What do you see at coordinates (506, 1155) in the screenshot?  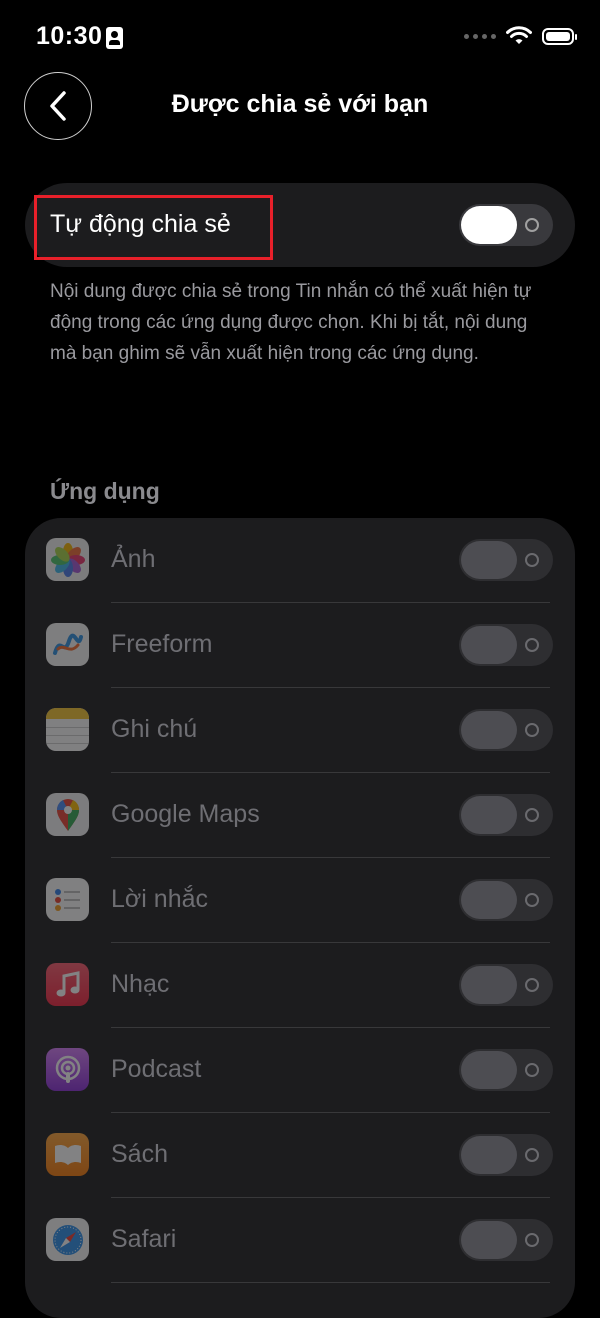 I see `books-toggle` at bounding box center [506, 1155].